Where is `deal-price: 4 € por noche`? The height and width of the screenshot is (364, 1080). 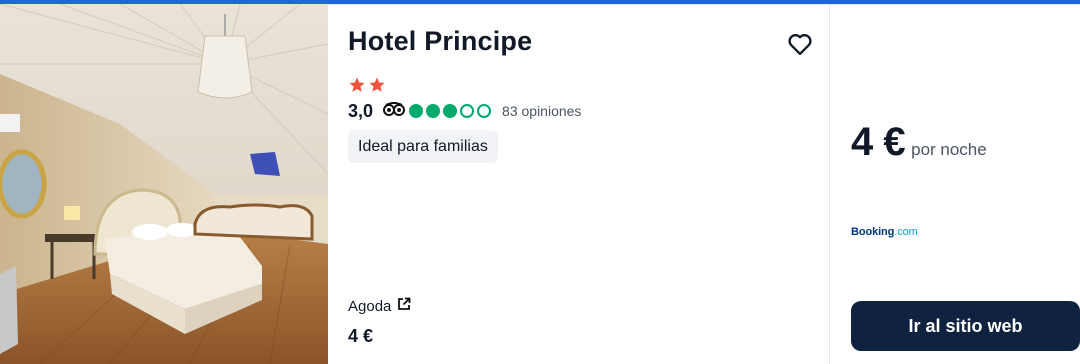 deal-price: 4 € por noche is located at coordinates (919, 142).